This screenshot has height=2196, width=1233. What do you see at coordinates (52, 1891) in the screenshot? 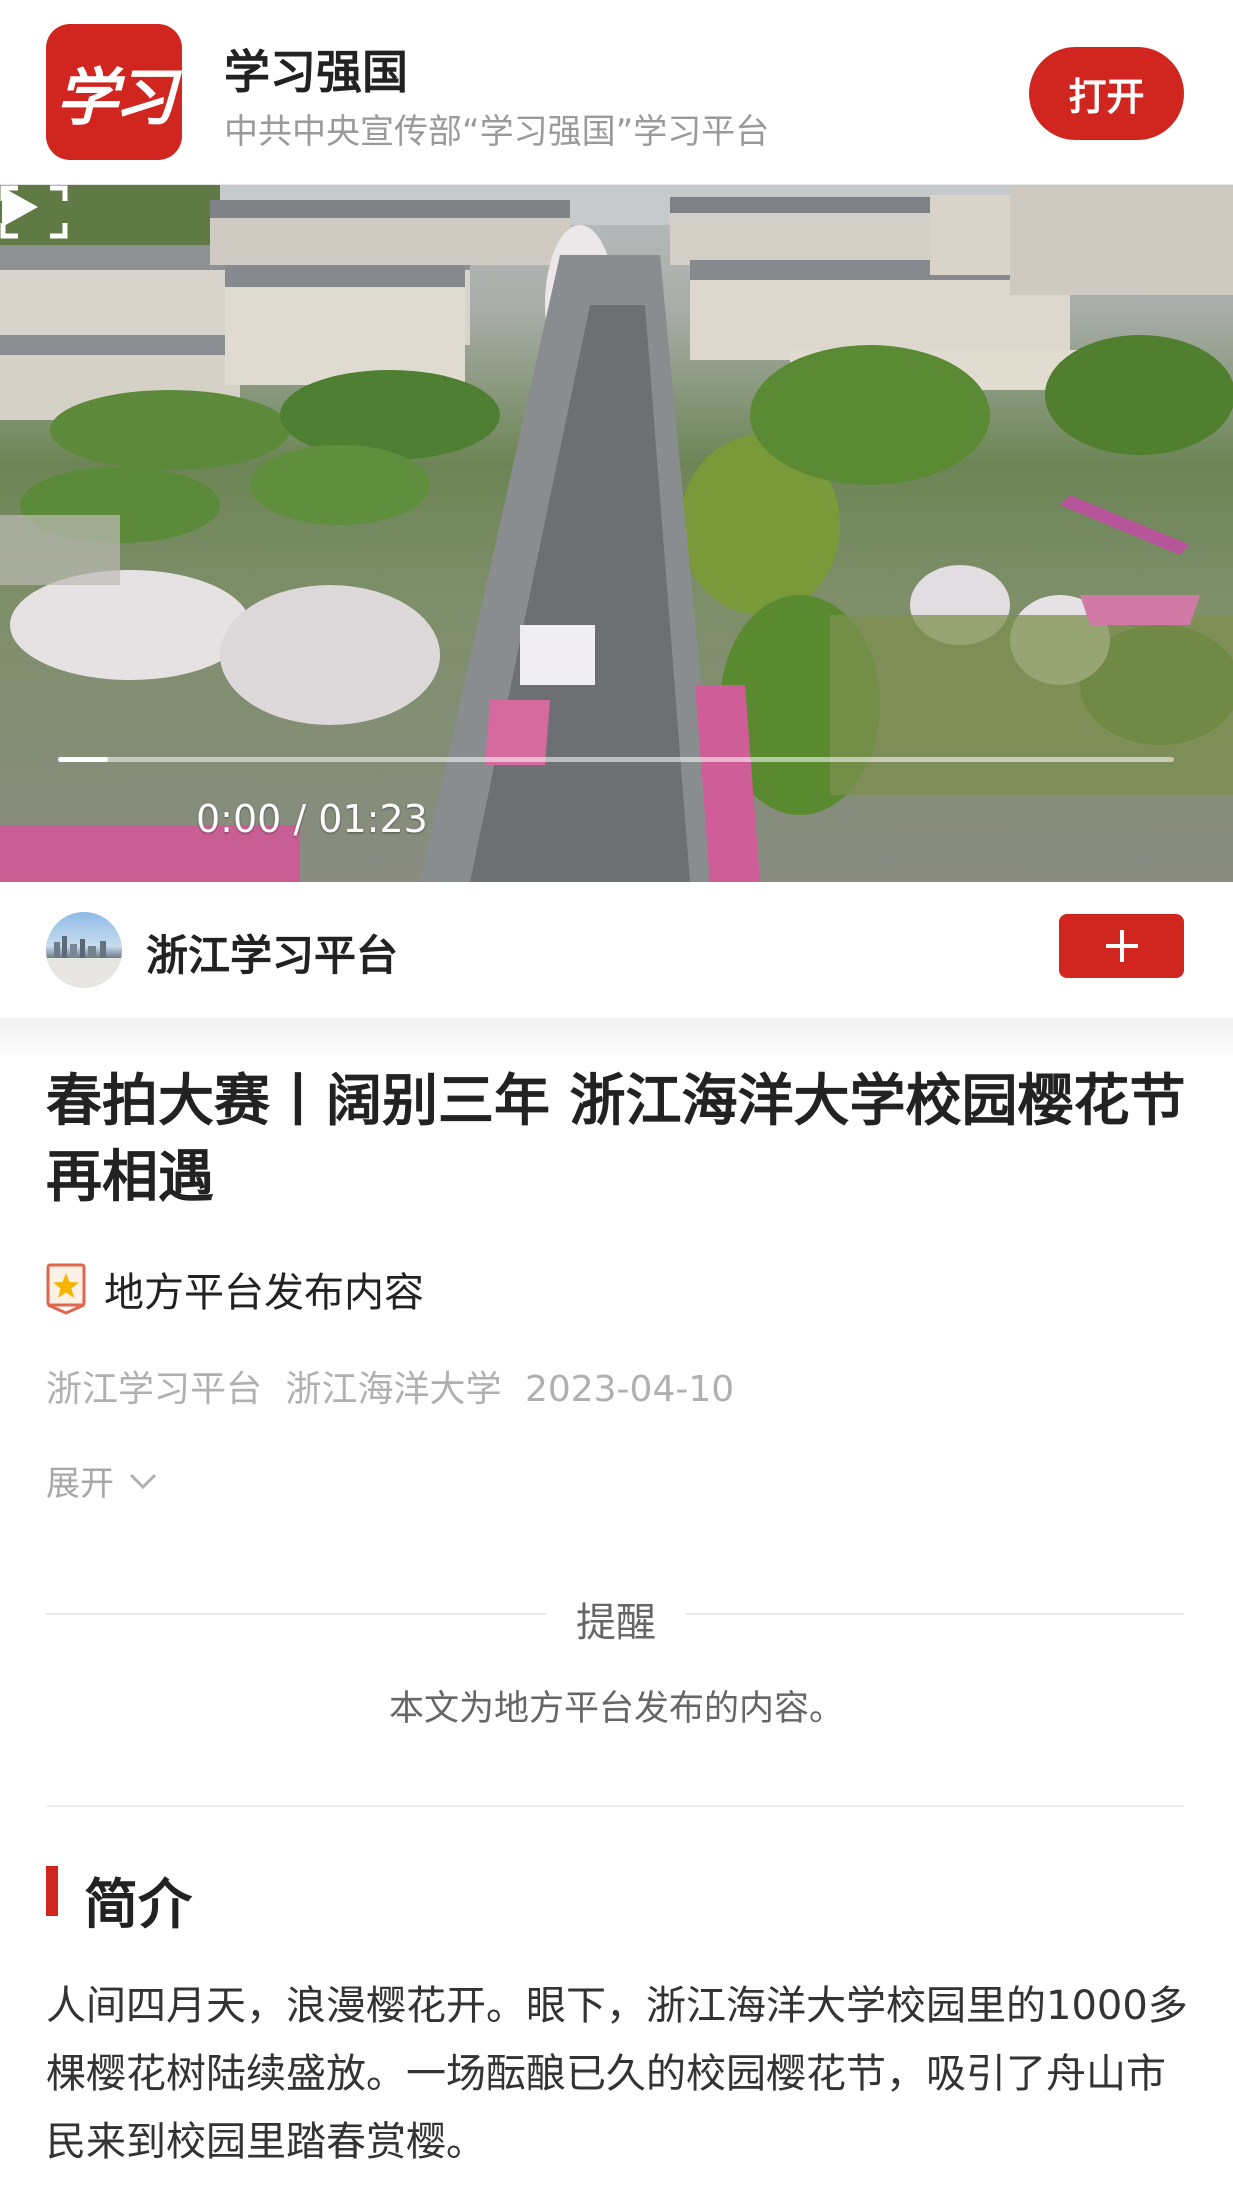
I see `section-marker` at bounding box center [52, 1891].